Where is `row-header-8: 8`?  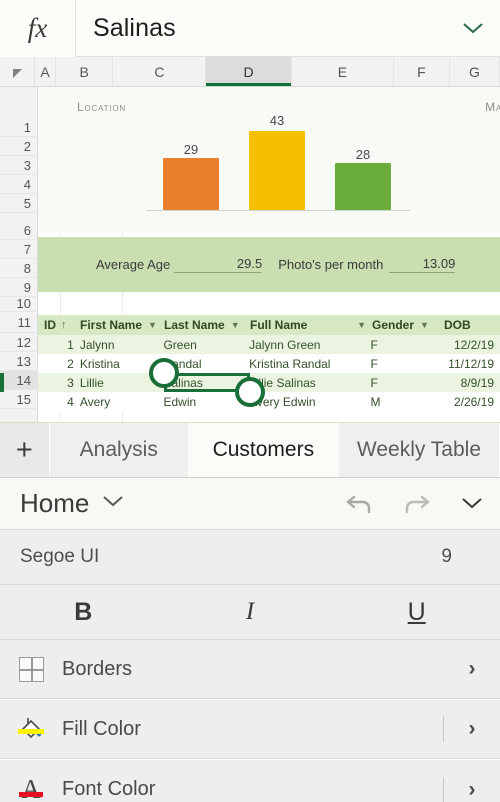 row-header-8: 8 is located at coordinates (19, 268).